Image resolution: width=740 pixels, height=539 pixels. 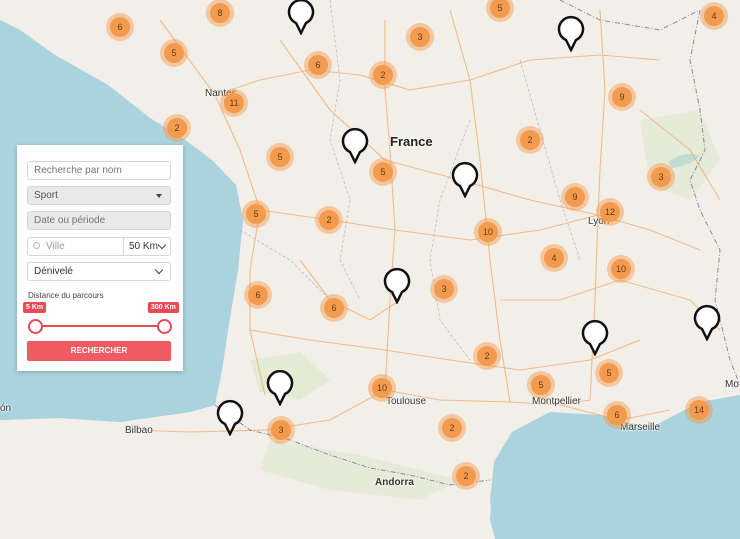 I want to click on radius-value: 50 Km, so click(x=143, y=246).